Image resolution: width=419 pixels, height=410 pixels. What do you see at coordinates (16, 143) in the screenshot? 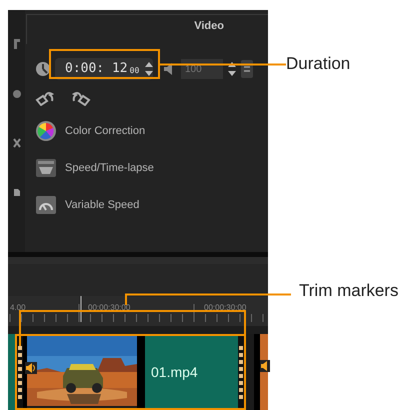
I see `close-icon` at bounding box center [16, 143].